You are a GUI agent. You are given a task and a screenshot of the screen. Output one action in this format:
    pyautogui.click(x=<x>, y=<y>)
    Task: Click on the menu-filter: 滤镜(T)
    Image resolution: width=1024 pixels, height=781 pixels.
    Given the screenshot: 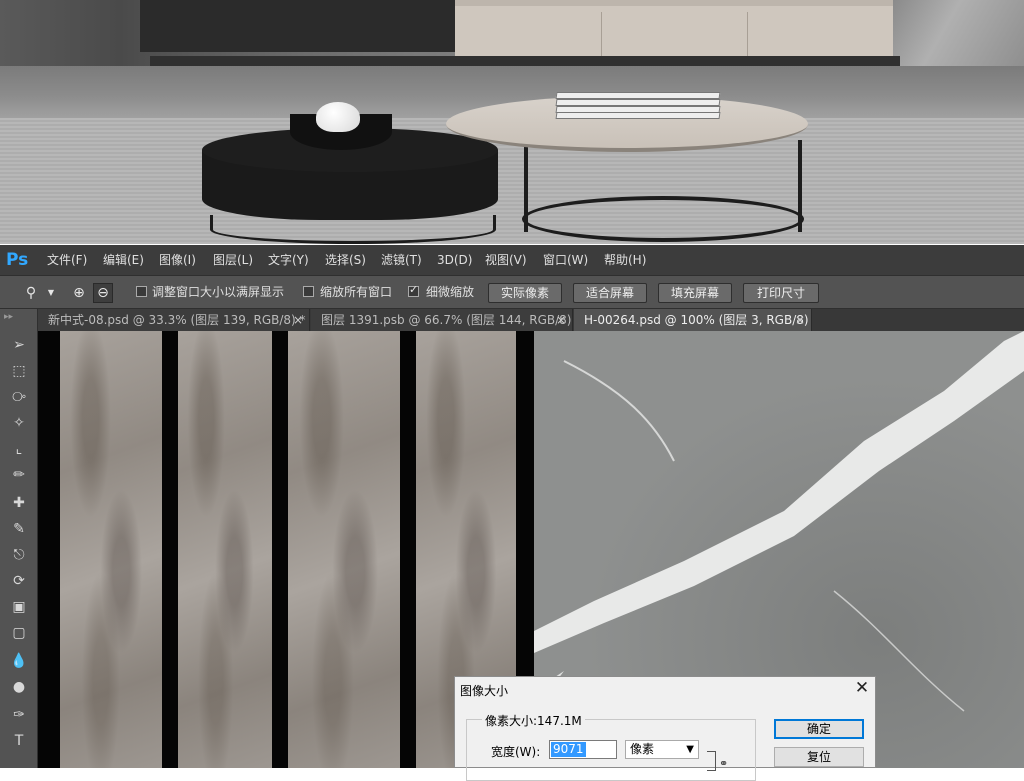 What is the action you would take?
    pyautogui.click(x=401, y=260)
    